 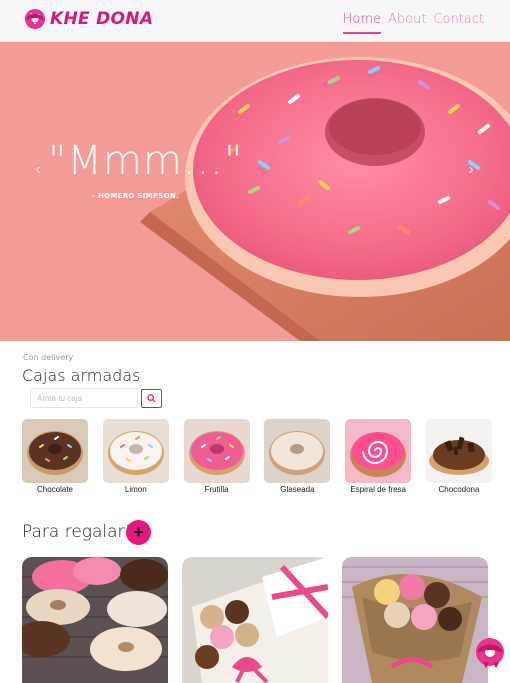 I want to click on box-label: Chocodona, so click(x=459, y=489).